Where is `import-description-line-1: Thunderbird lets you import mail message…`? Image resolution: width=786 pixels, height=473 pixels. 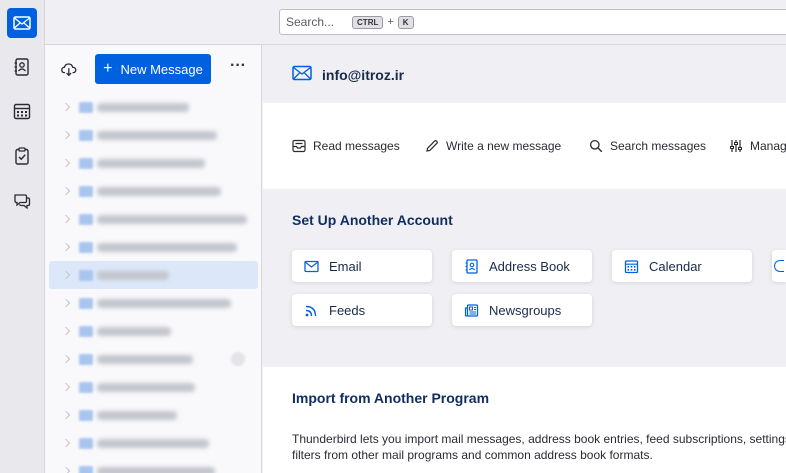 import-description-line-1: Thunderbird lets you import mail message… is located at coordinates (539, 439).